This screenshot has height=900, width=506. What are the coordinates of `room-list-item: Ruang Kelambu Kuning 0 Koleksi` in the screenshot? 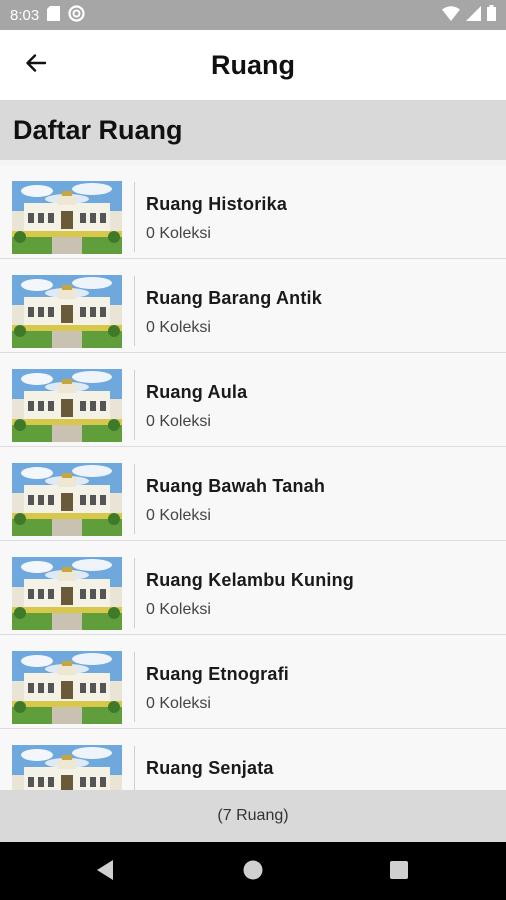 It's located at (253, 588).